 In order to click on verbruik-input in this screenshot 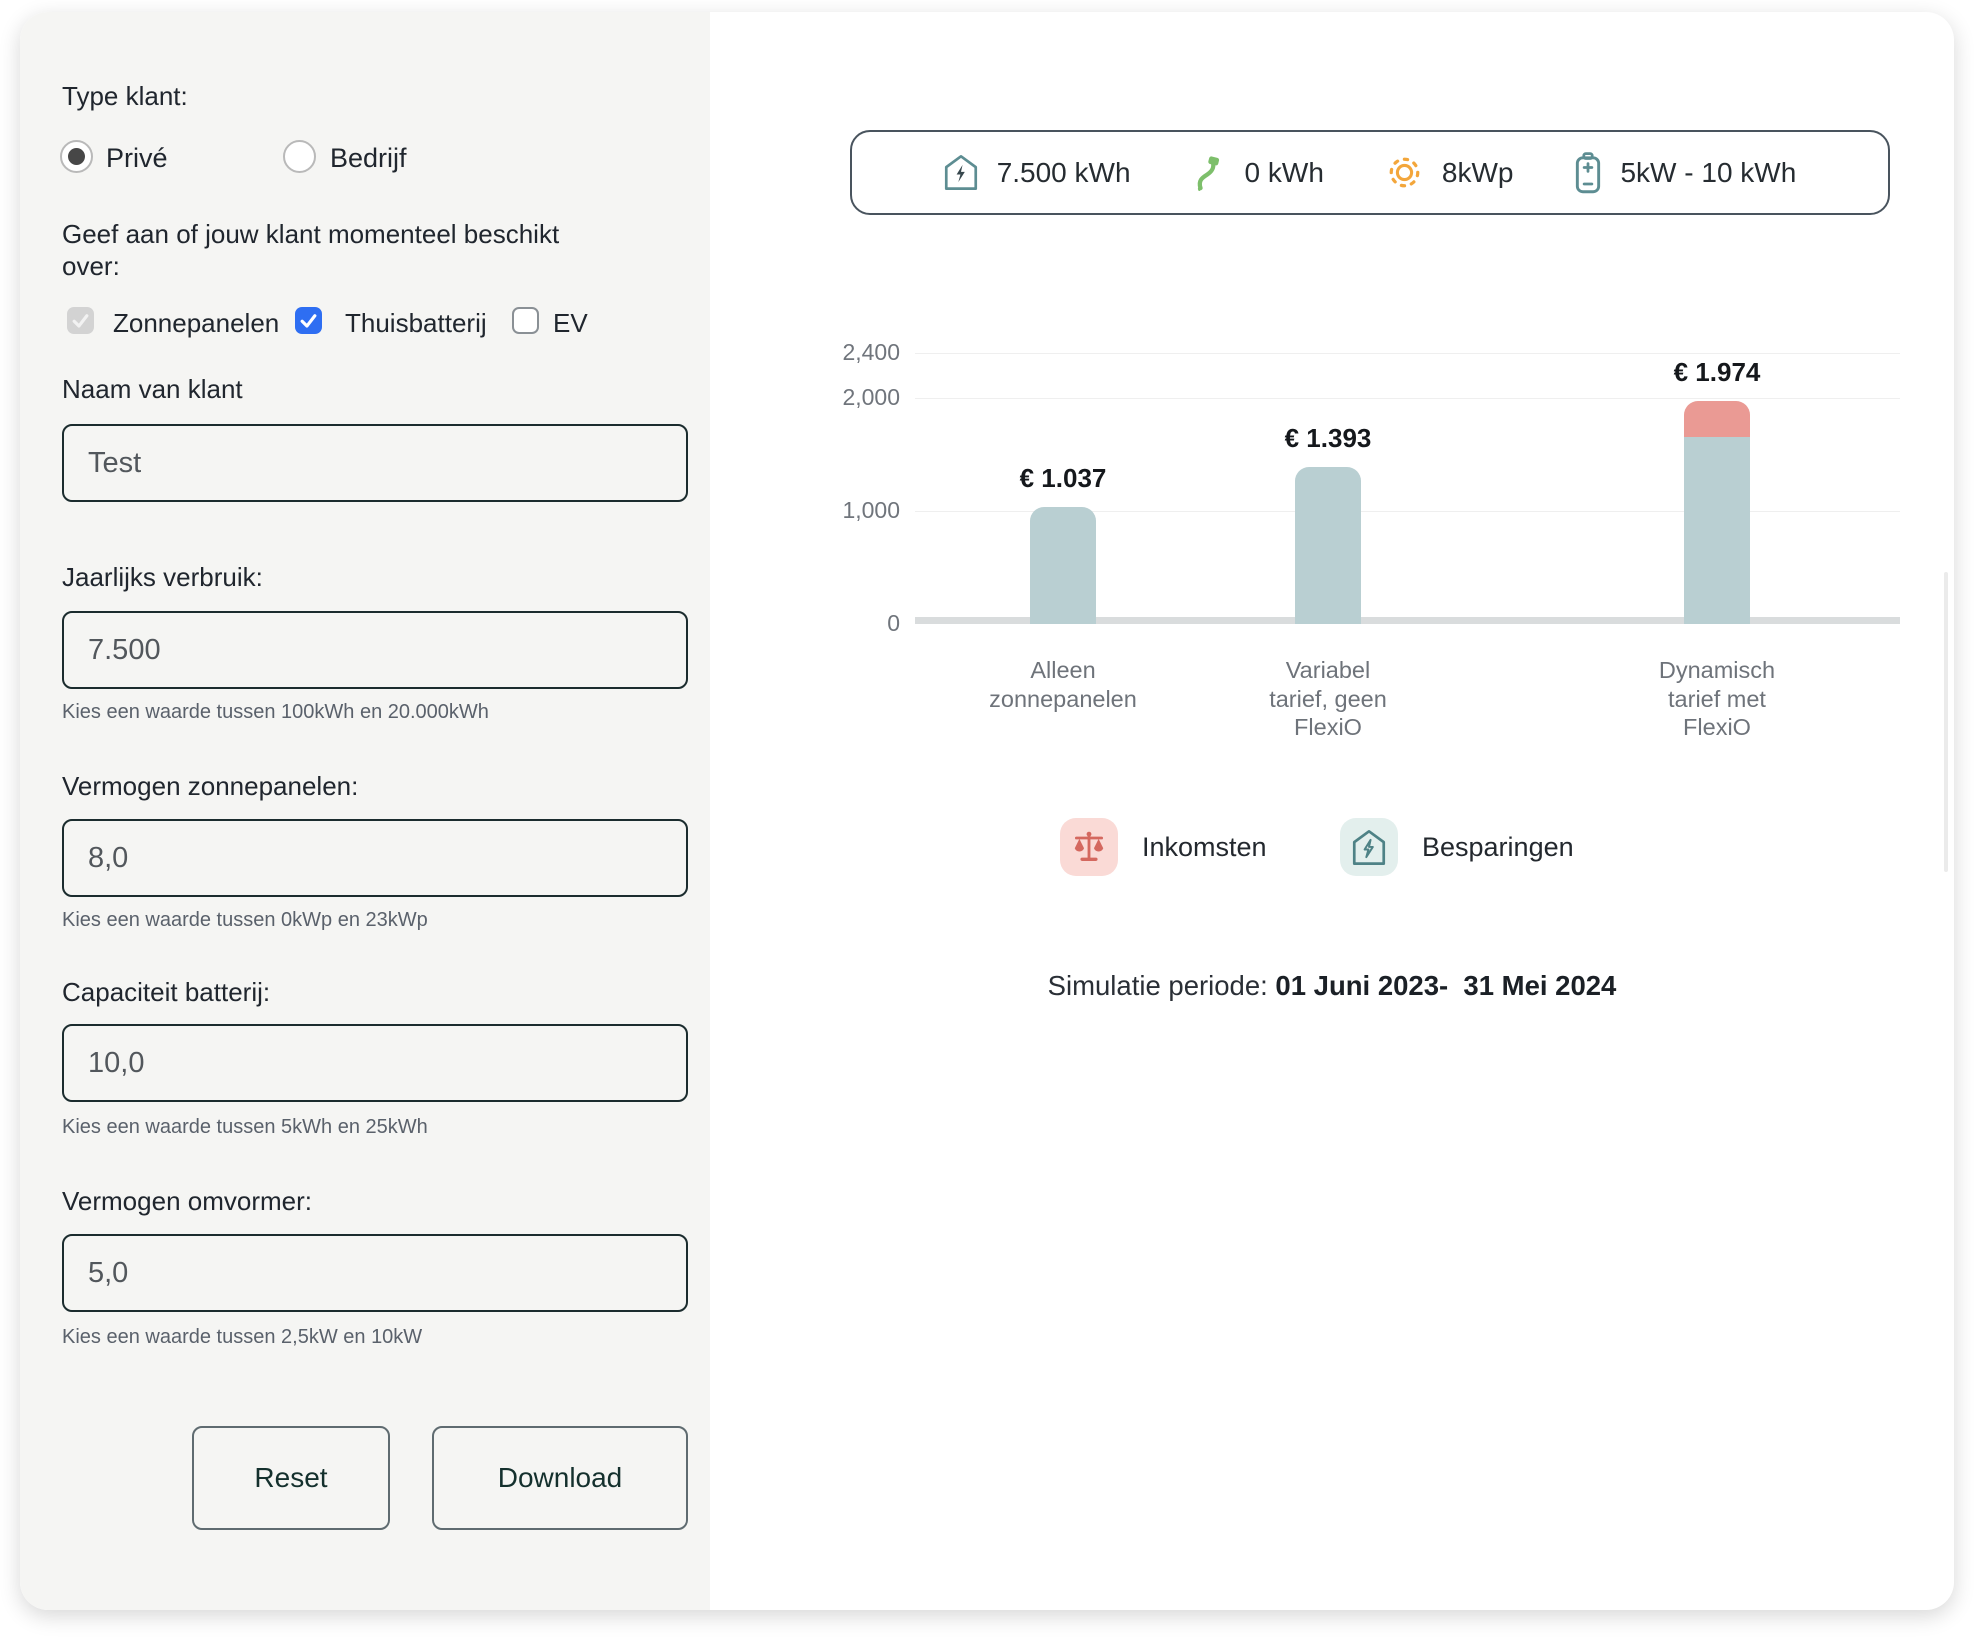, I will do `click(375, 650)`.